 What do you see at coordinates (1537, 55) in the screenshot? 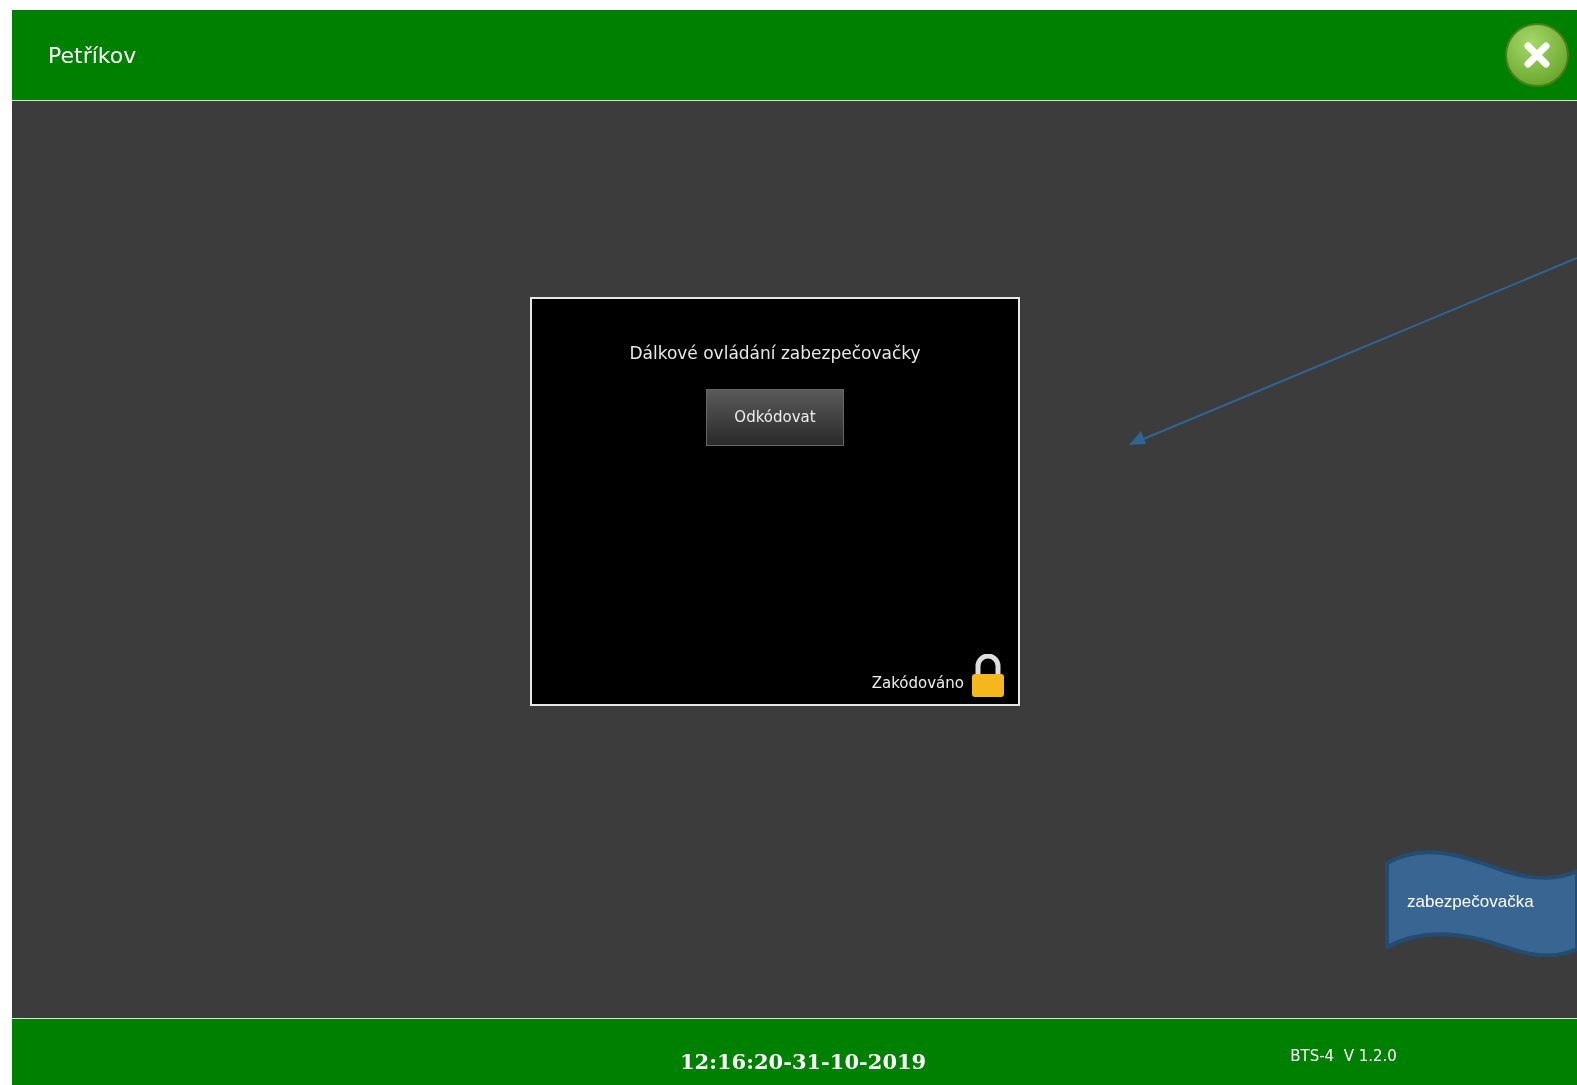
I see `close-icon` at bounding box center [1537, 55].